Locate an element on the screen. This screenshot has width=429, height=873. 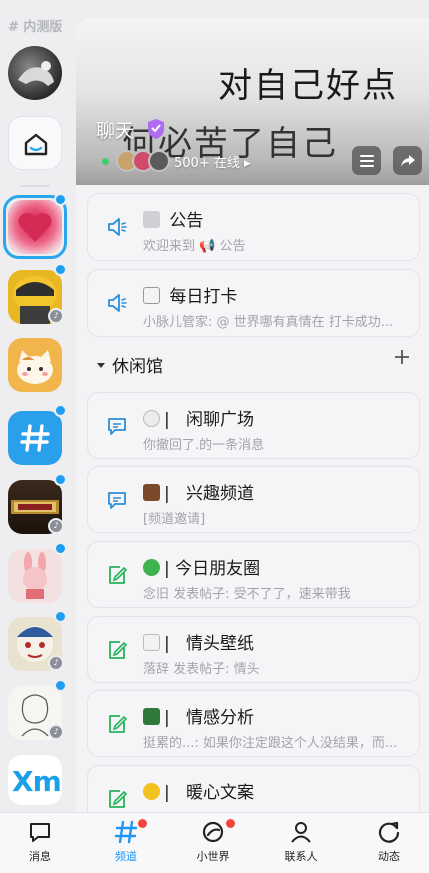
server-channel-hash is located at coordinates (35, 438).